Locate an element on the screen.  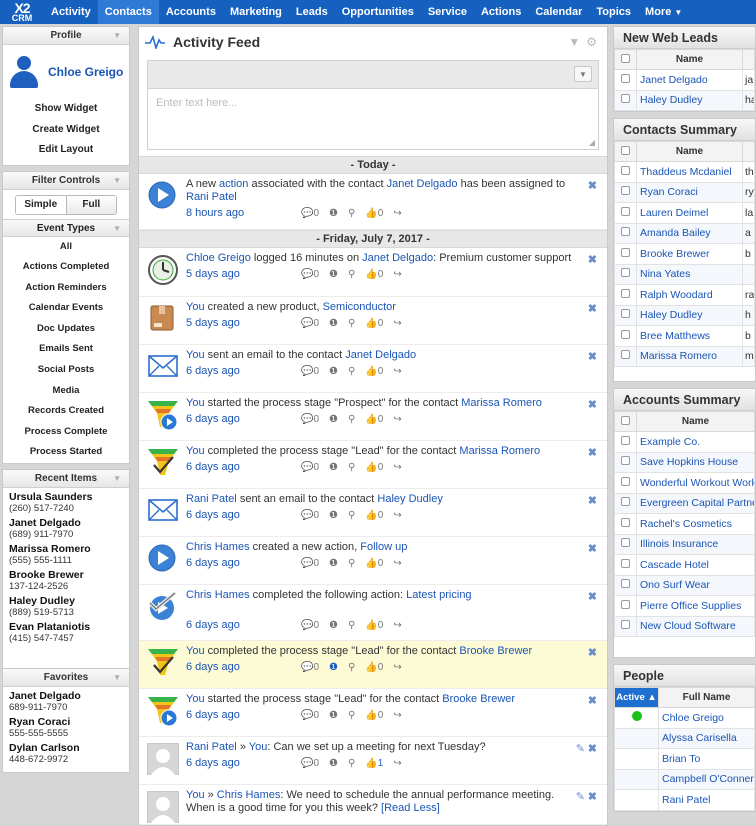
resize-grip-icon: ◢ is located at coordinates (592, 142).